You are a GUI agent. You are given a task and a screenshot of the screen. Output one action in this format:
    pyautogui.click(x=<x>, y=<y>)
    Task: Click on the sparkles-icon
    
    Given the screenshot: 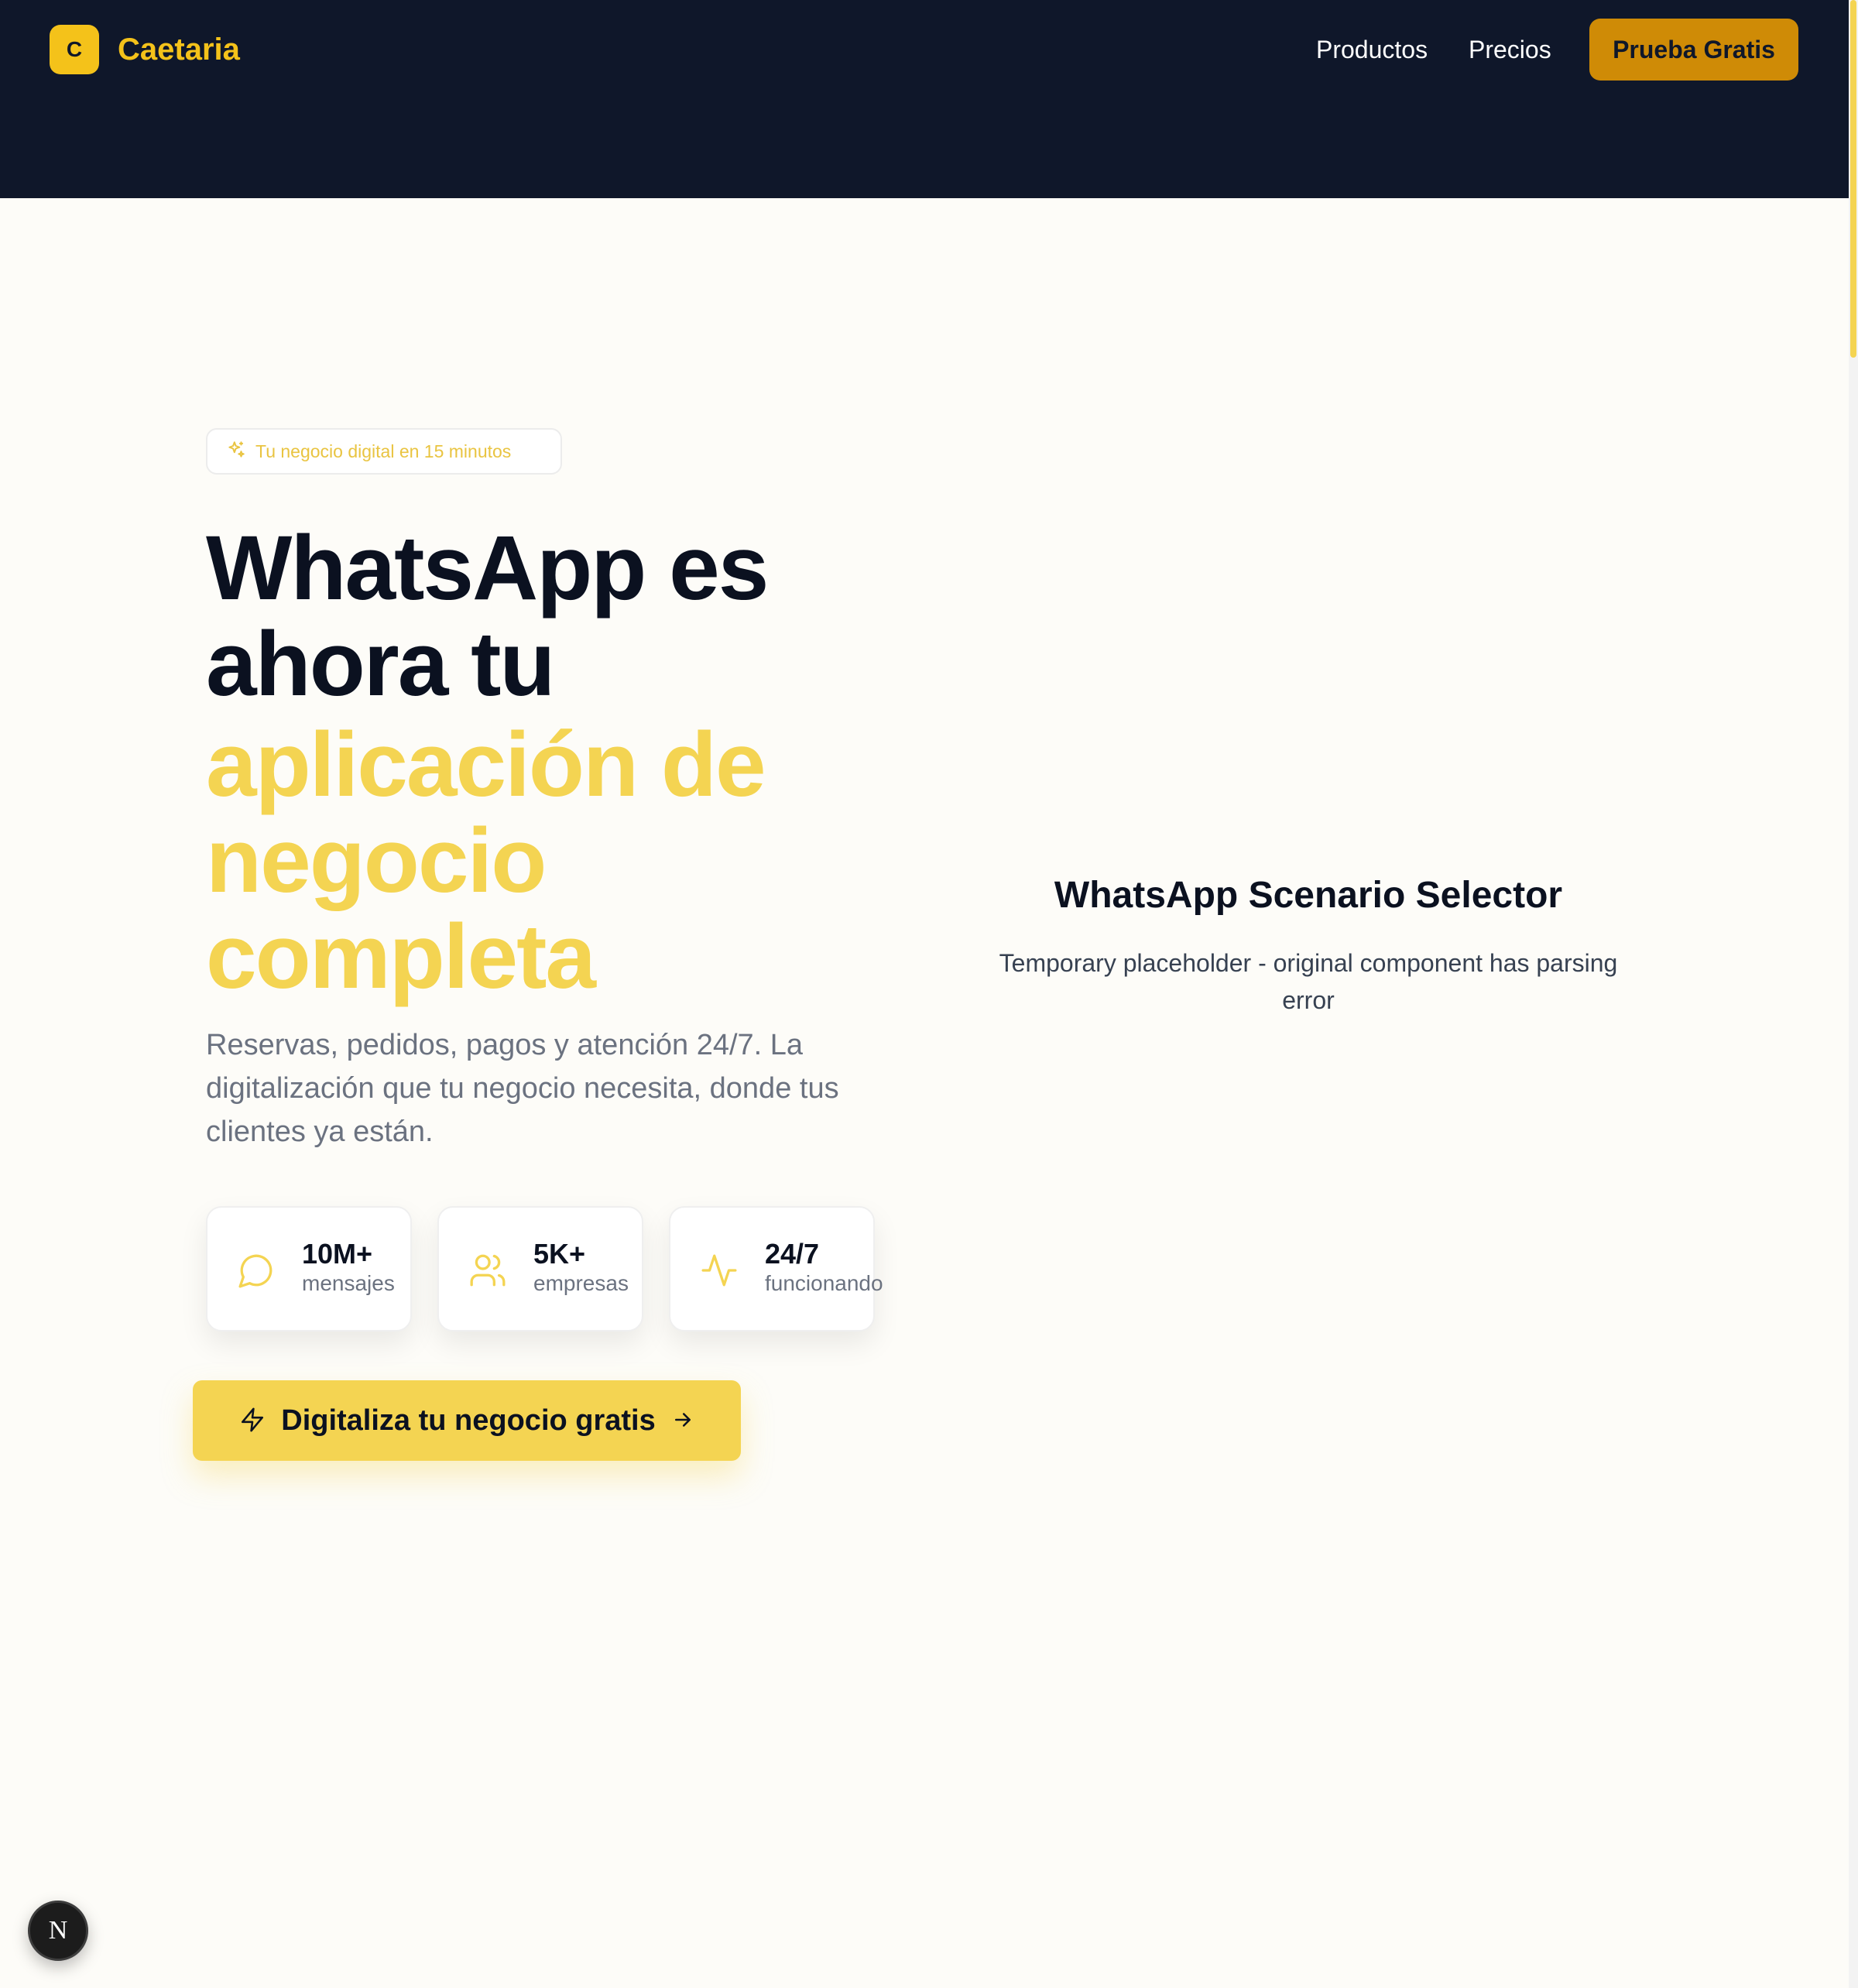 What is the action you would take?
    pyautogui.click(x=236, y=452)
    